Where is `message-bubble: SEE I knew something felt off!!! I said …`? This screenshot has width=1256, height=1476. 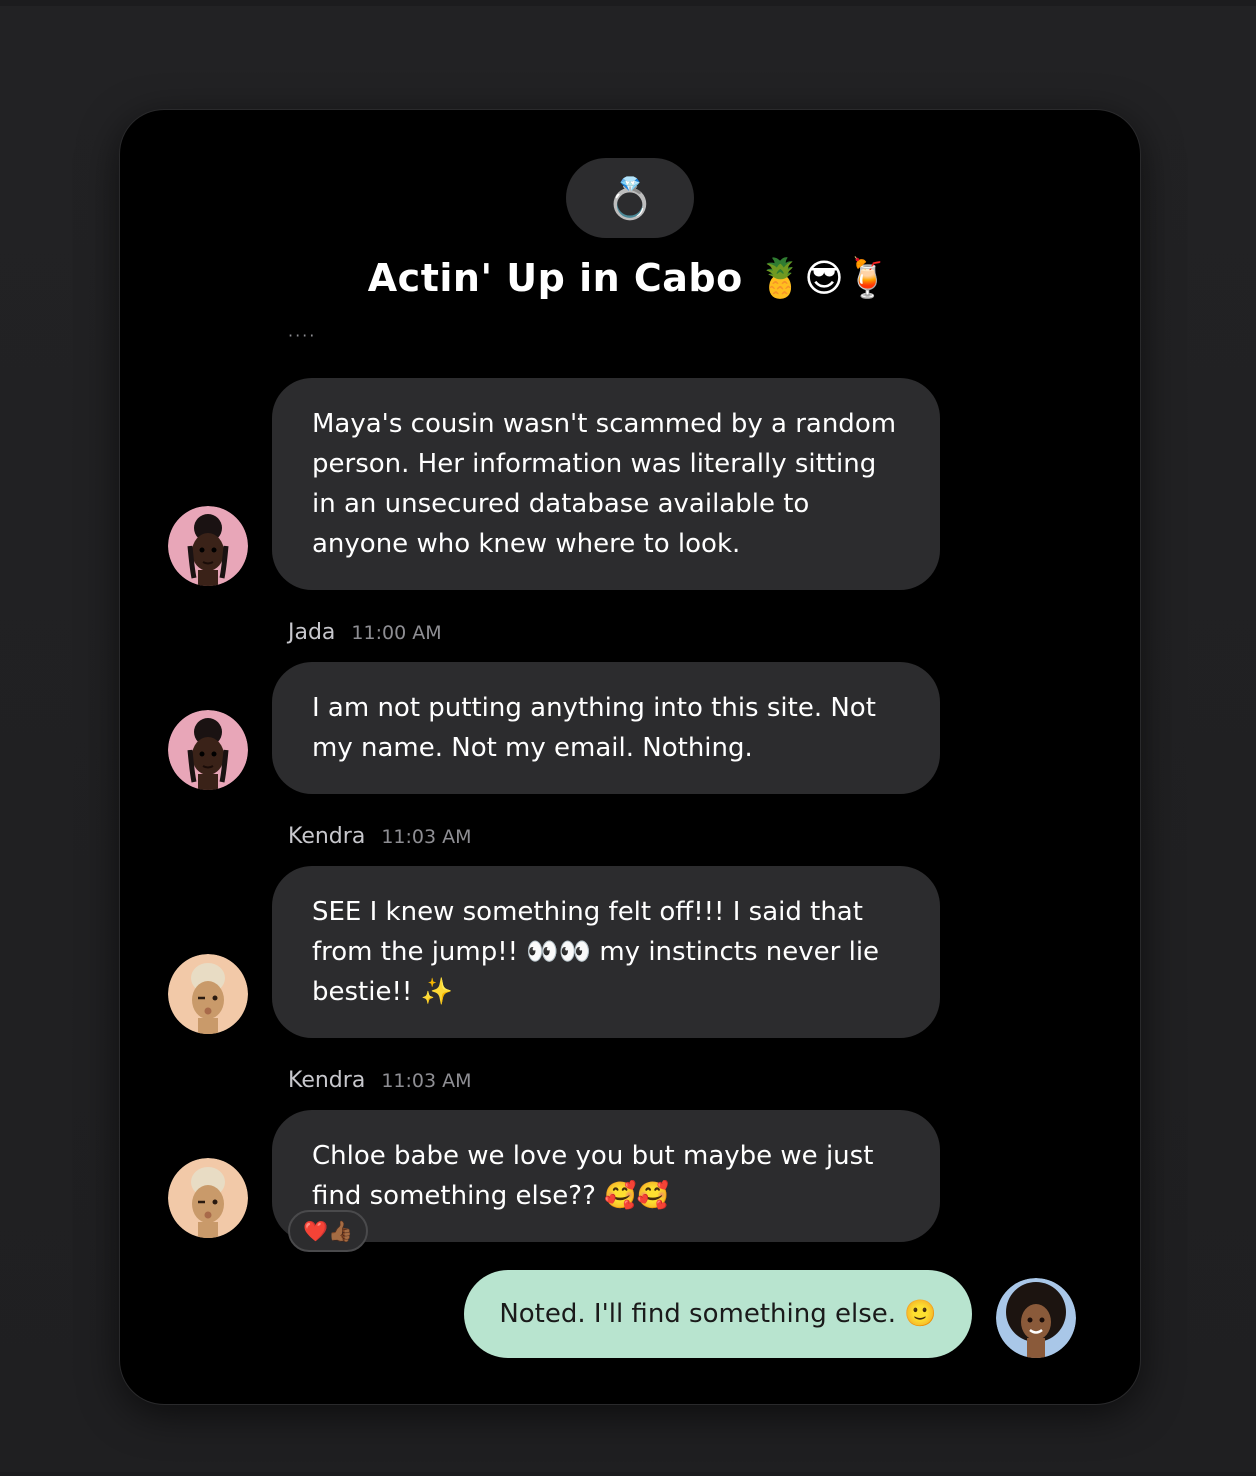
message-bubble: SEE I knew something felt off!!! I said … is located at coordinates (606, 952).